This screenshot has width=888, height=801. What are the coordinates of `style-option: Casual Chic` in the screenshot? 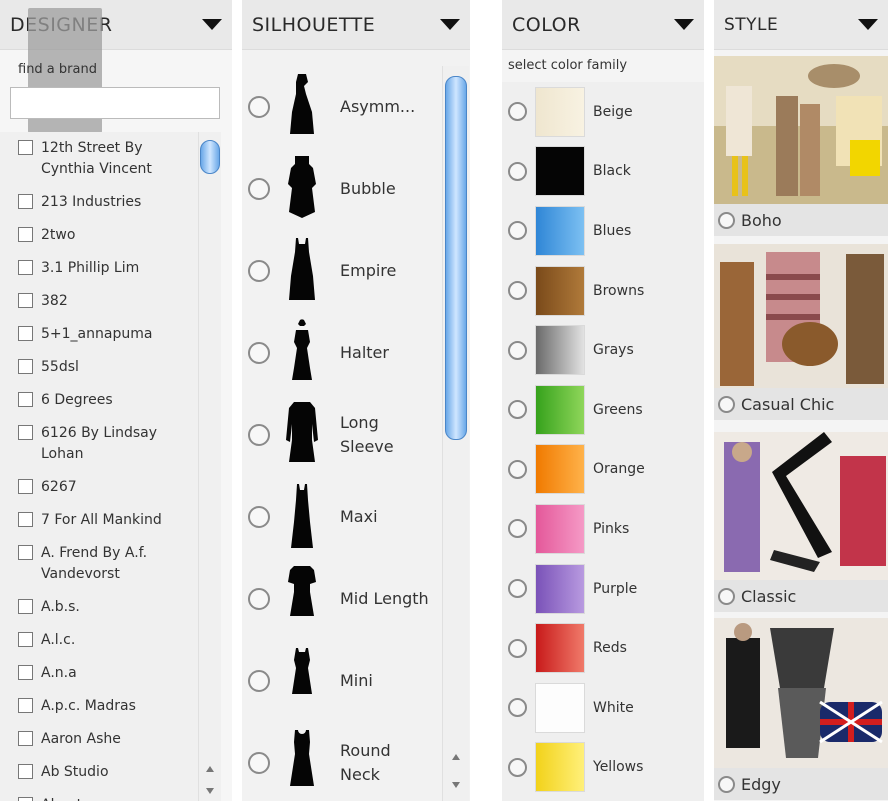 It's located at (801, 404).